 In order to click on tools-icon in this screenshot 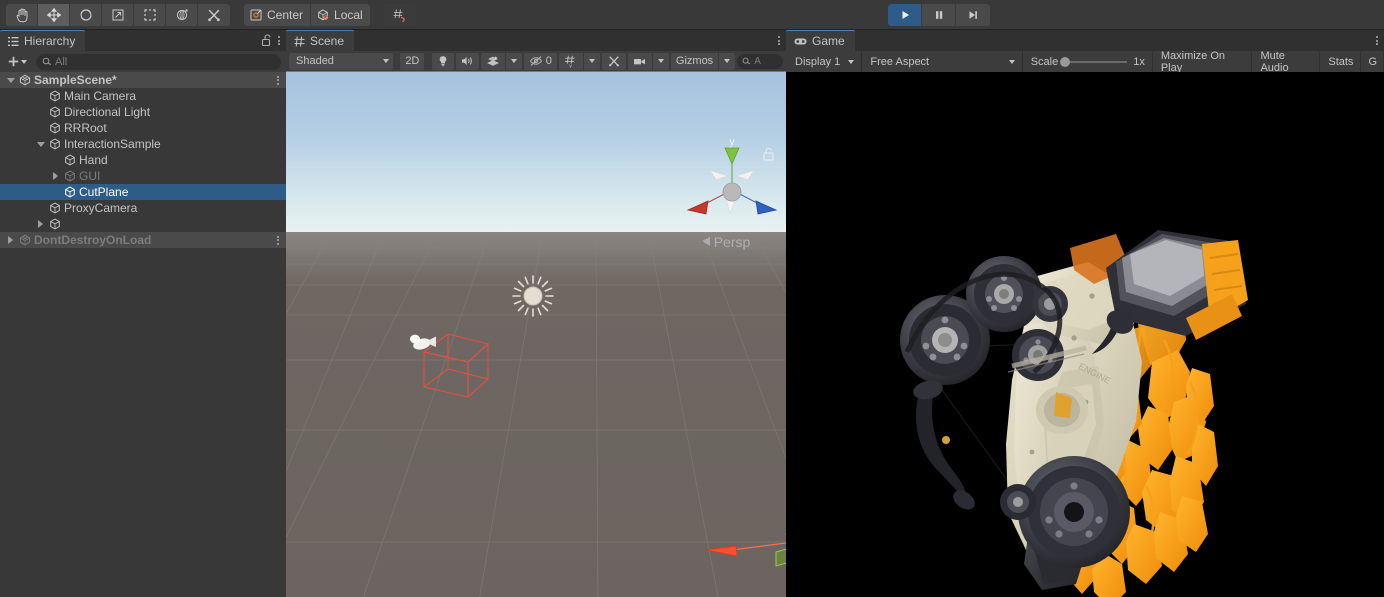, I will do `click(214, 15)`.